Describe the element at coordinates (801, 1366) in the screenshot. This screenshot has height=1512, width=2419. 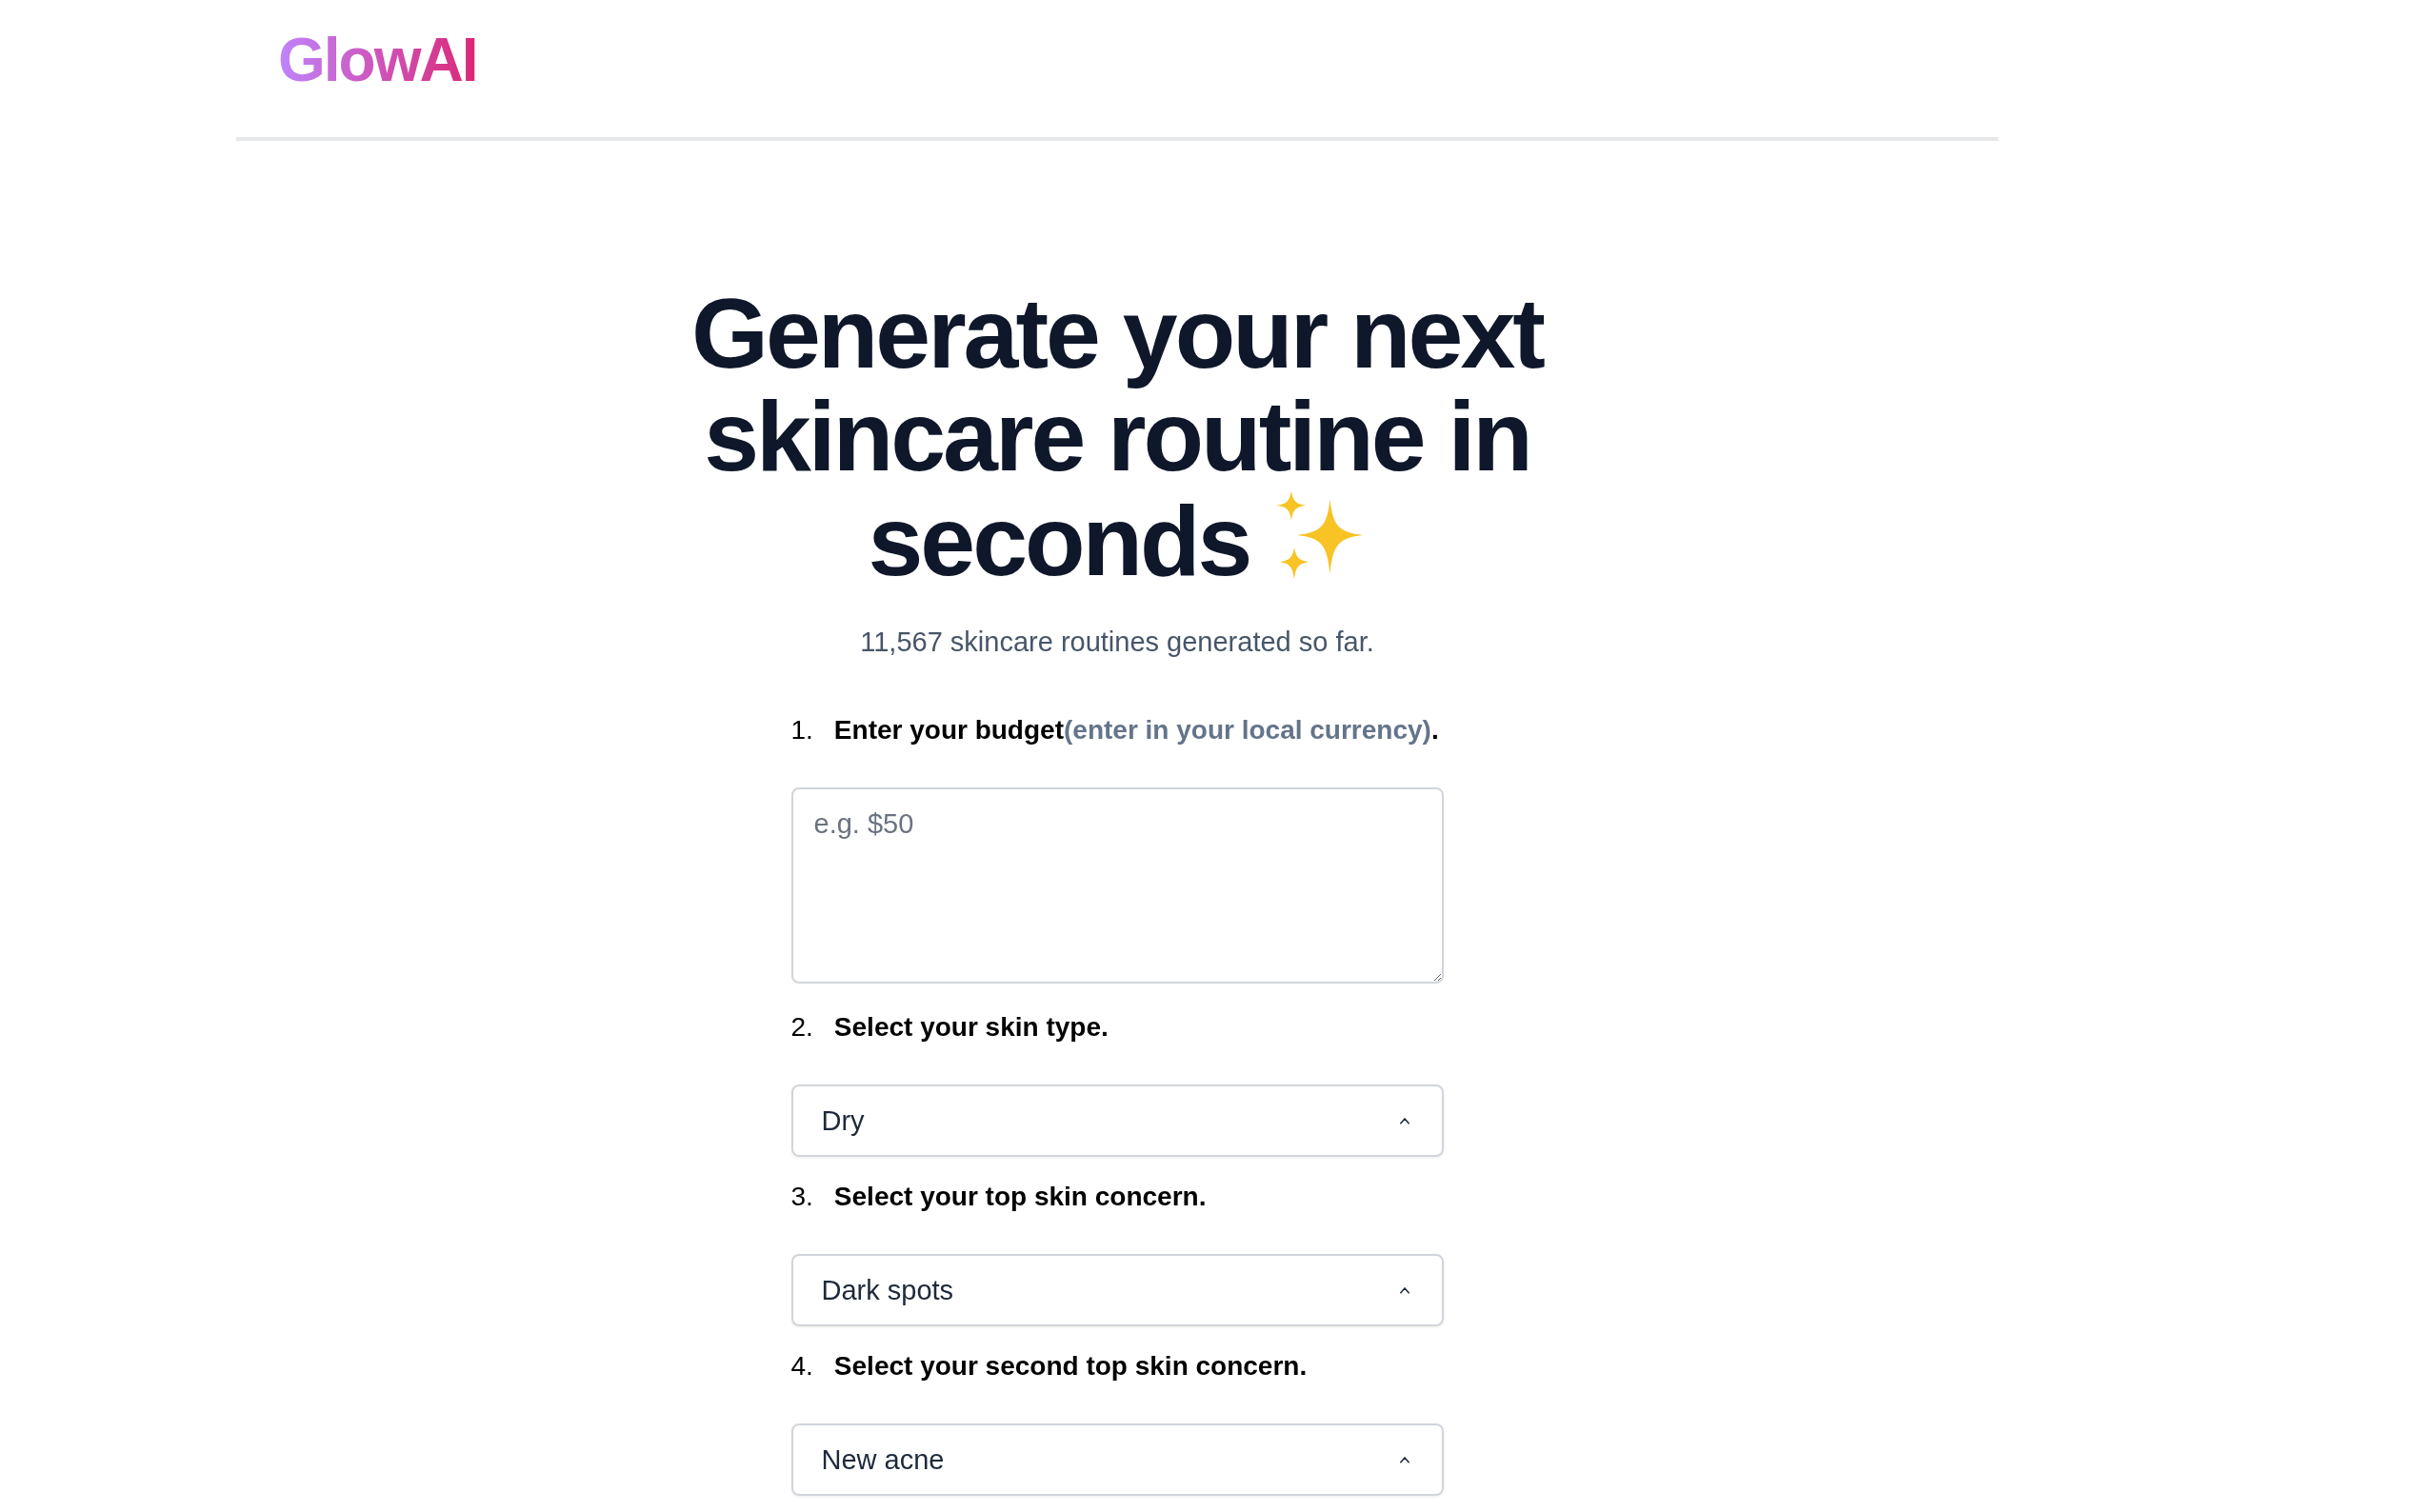
I see `step-number: 4.` at that location.